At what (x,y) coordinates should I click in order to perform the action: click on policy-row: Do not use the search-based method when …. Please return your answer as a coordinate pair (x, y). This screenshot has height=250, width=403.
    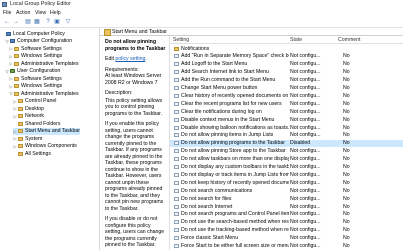
    Looking at the image, I should click on (286, 222).